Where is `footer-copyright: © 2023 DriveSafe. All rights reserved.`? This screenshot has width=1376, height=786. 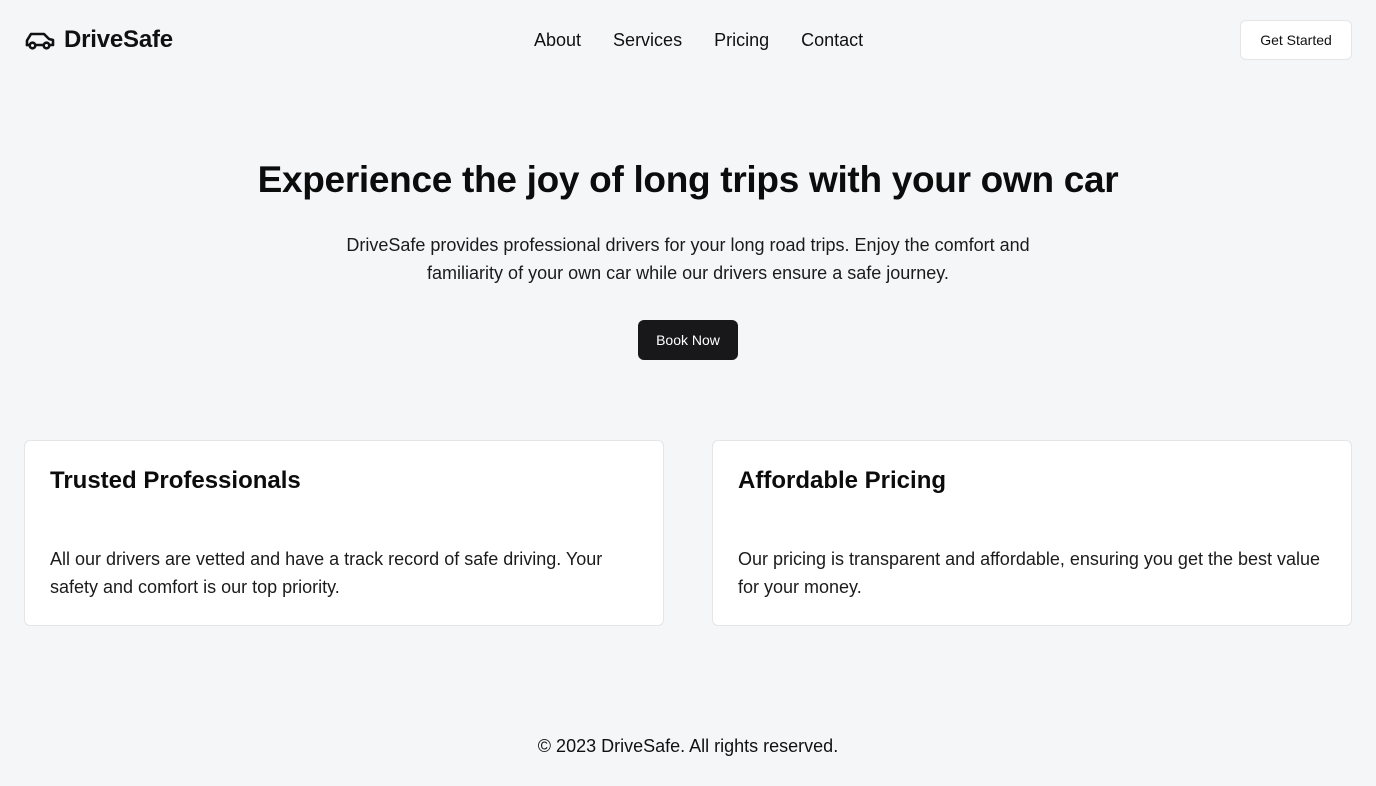 footer-copyright: © 2023 DriveSafe. All rights reserved. is located at coordinates (688, 746).